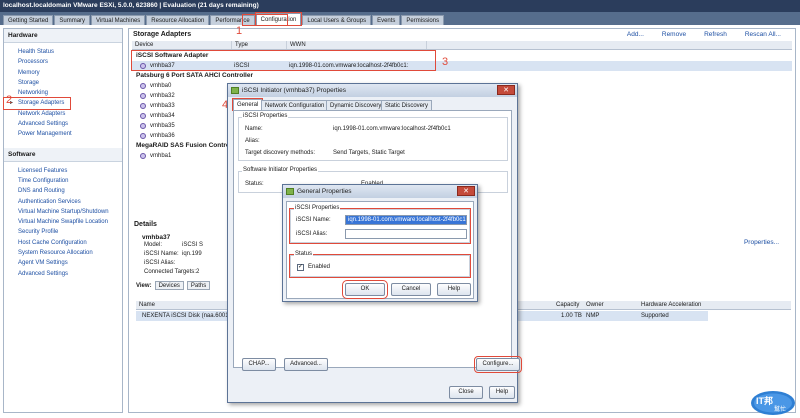 This screenshot has width=800, height=418. What do you see at coordinates (63, 263) in the screenshot?
I see `nav-agent-vm-settings: Agent VM Settings` at bounding box center [63, 263].